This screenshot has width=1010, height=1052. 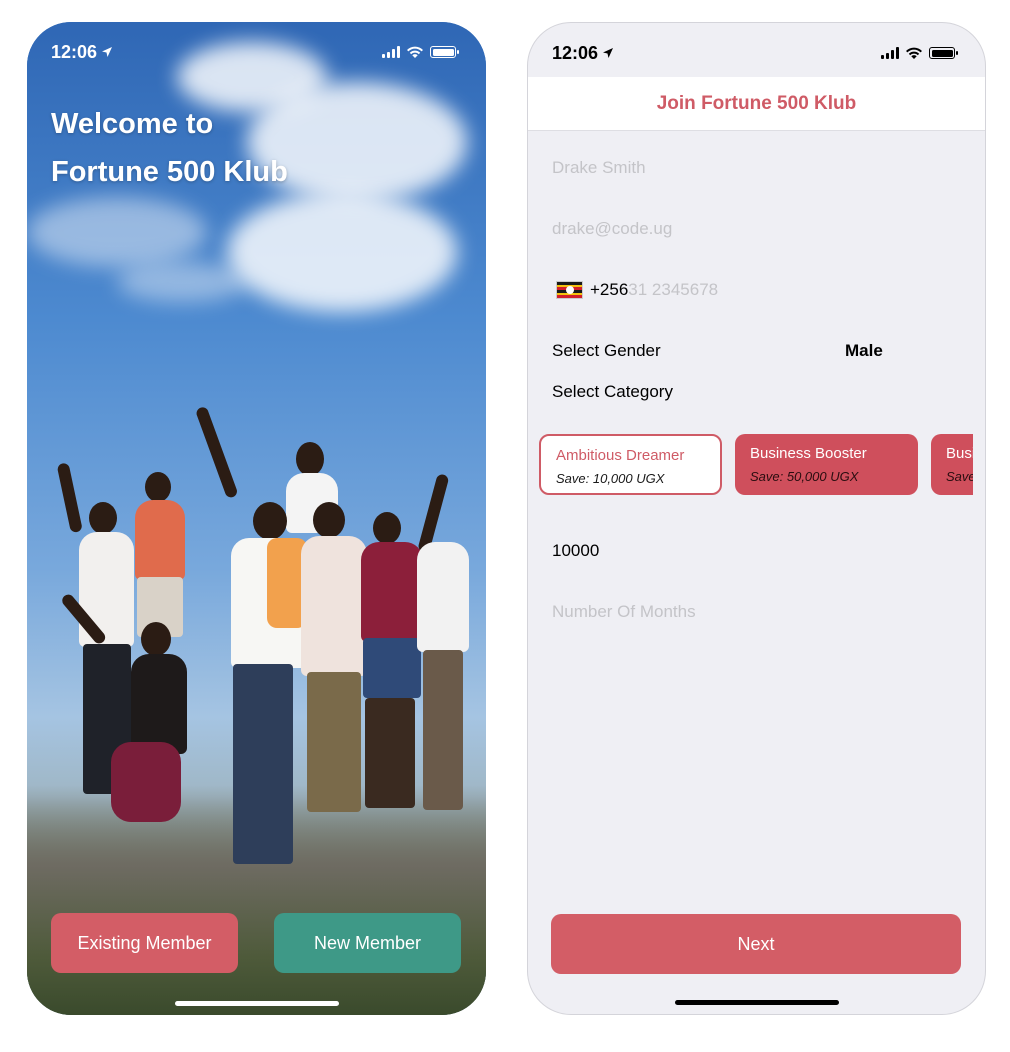 What do you see at coordinates (808, 453) in the screenshot?
I see `category-name: Business Booster` at bounding box center [808, 453].